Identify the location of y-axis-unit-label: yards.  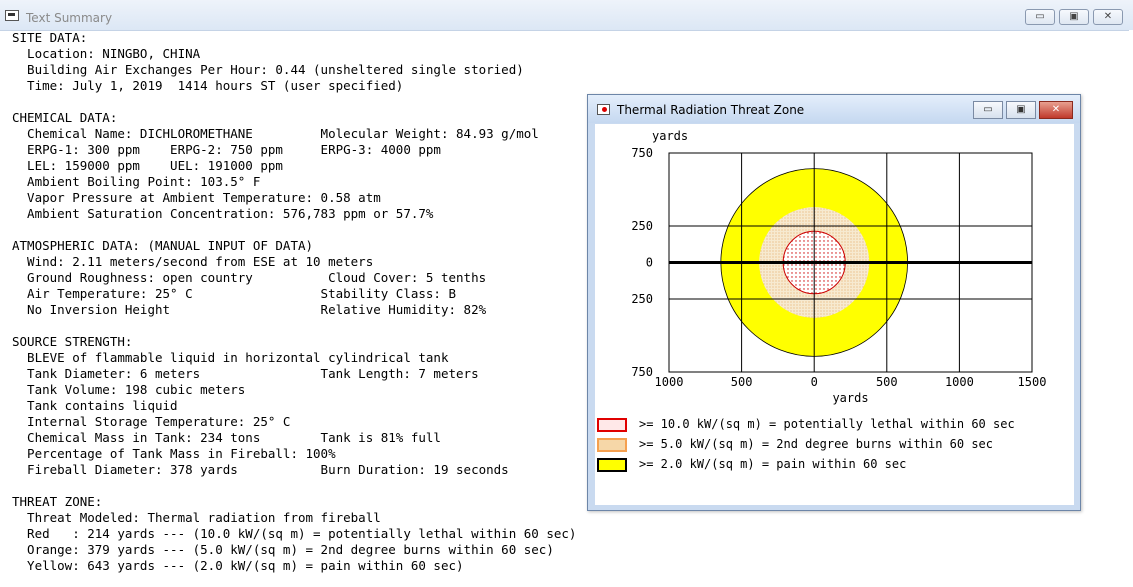
(670, 136).